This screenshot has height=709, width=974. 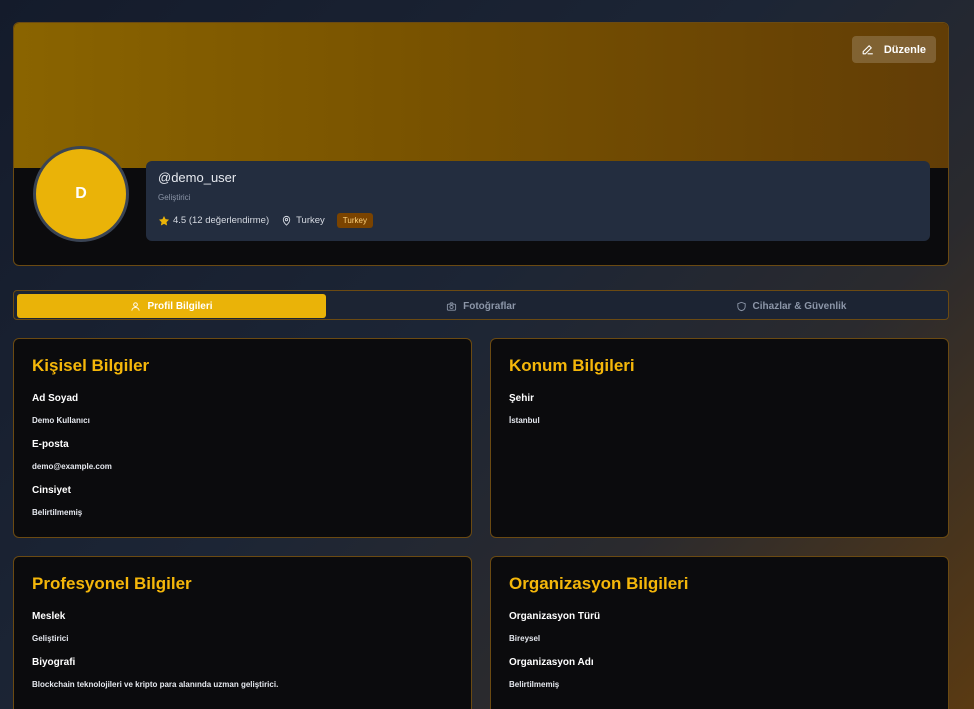 I want to click on location-text: Turkey, so click(x=310, y=220).